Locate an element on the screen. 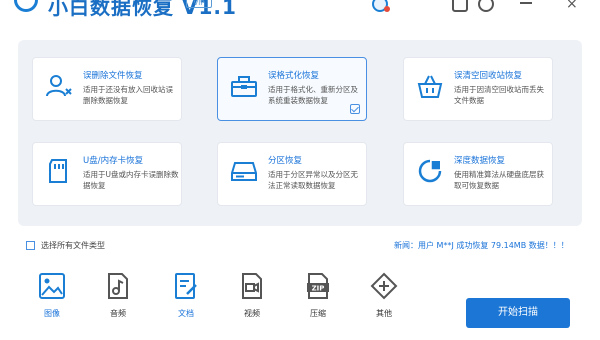  version-badge: VIP is located at coordinates (199, 4).